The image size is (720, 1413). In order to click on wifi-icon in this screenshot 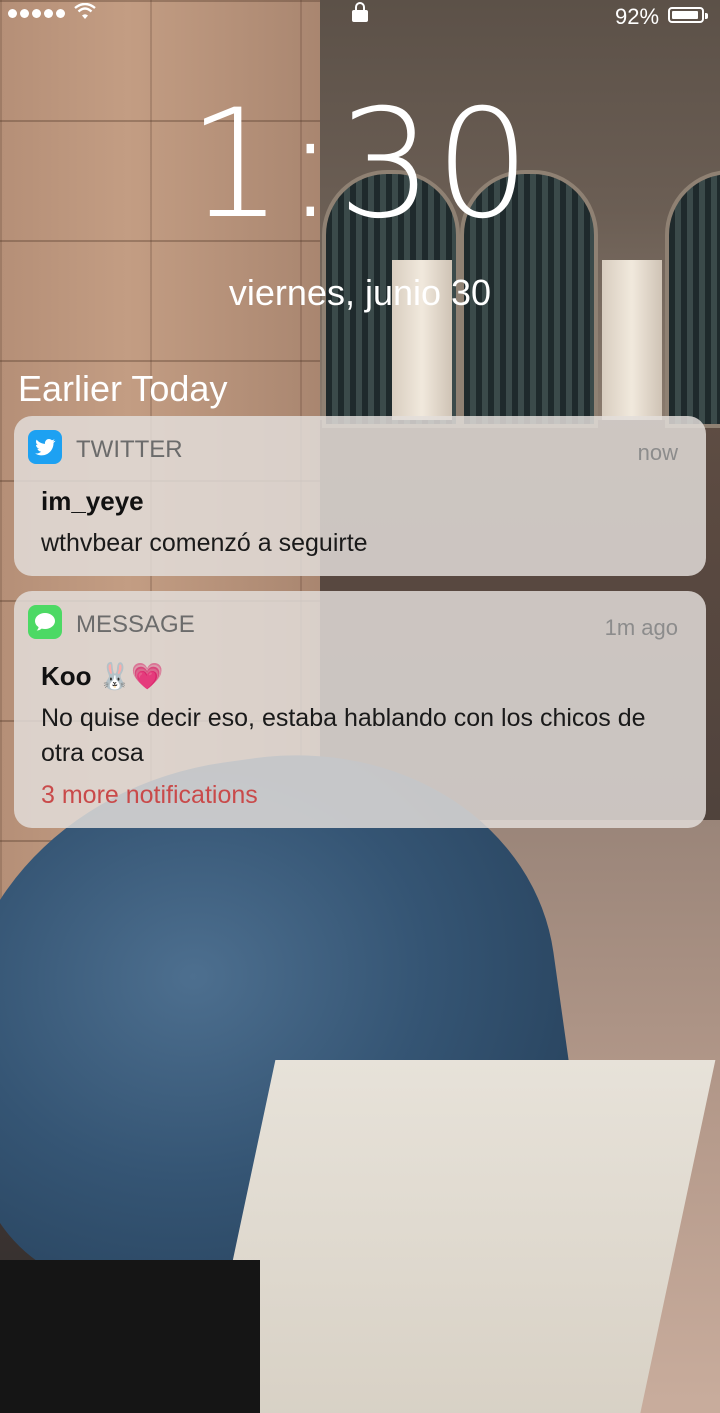, I will do `click(85, 14)`.